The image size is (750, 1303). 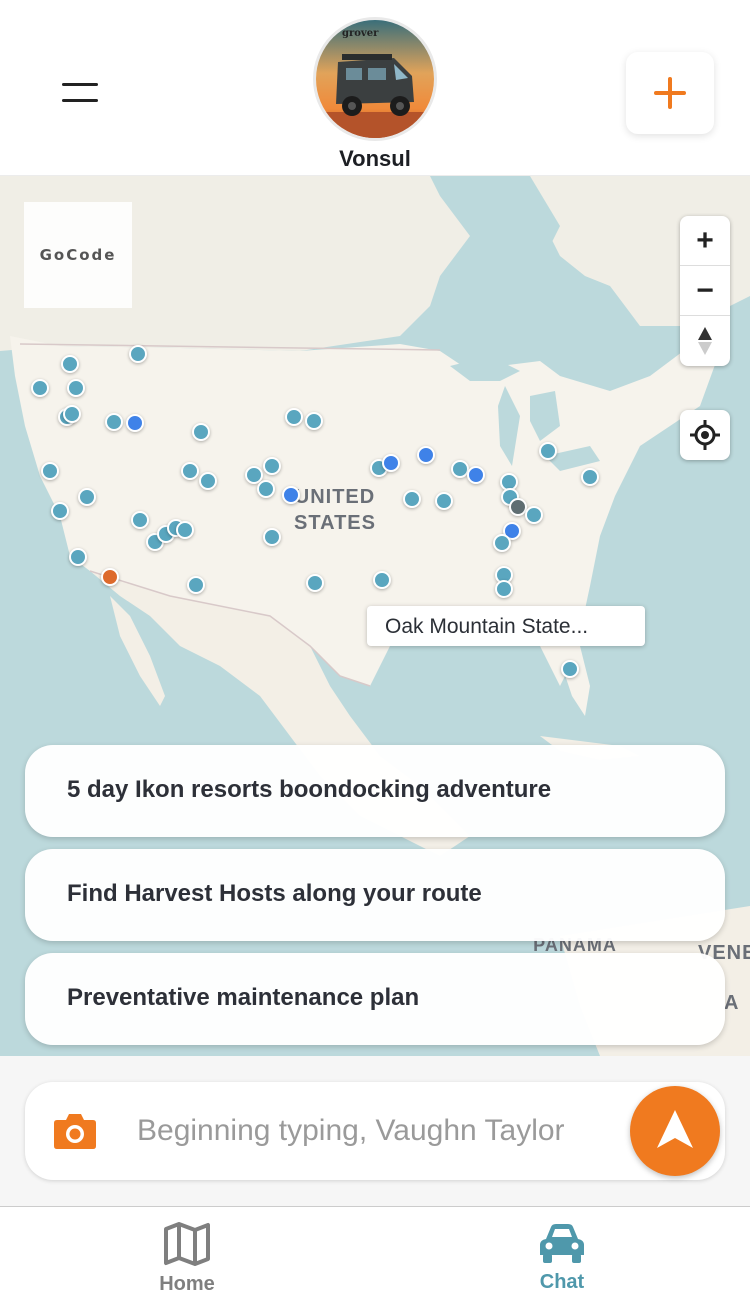 What do you see at coordinates (187, 1284) in the screenshot?
I see `nav-label: Home` at bounding box center [187, 1284].